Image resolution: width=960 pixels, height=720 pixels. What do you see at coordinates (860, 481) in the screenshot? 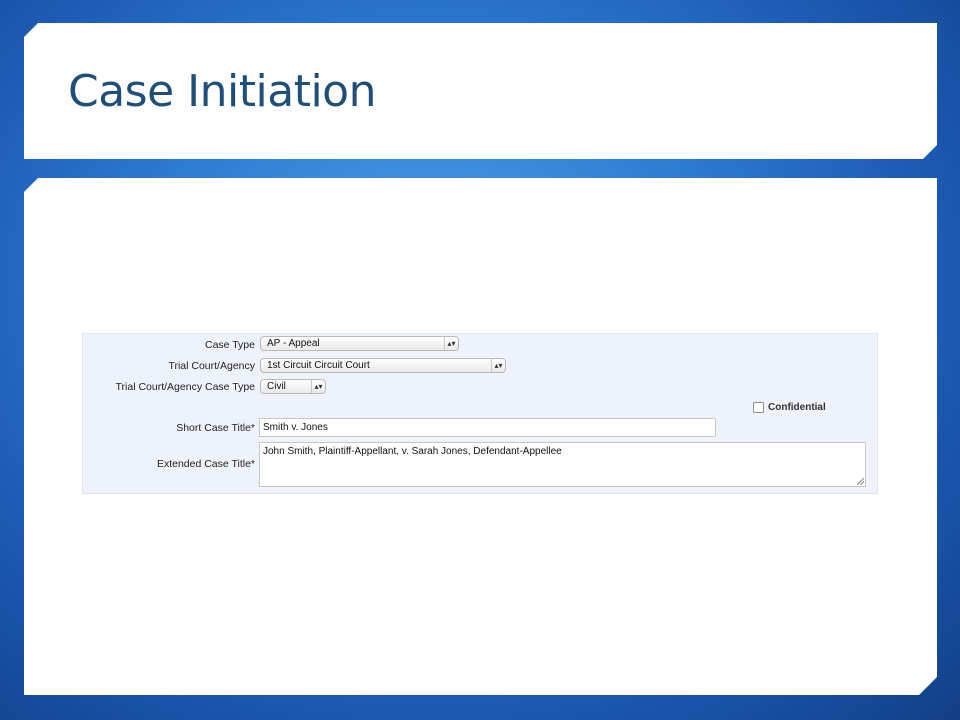
I see `resize-handle-icon` at bounding box center [860, 481].